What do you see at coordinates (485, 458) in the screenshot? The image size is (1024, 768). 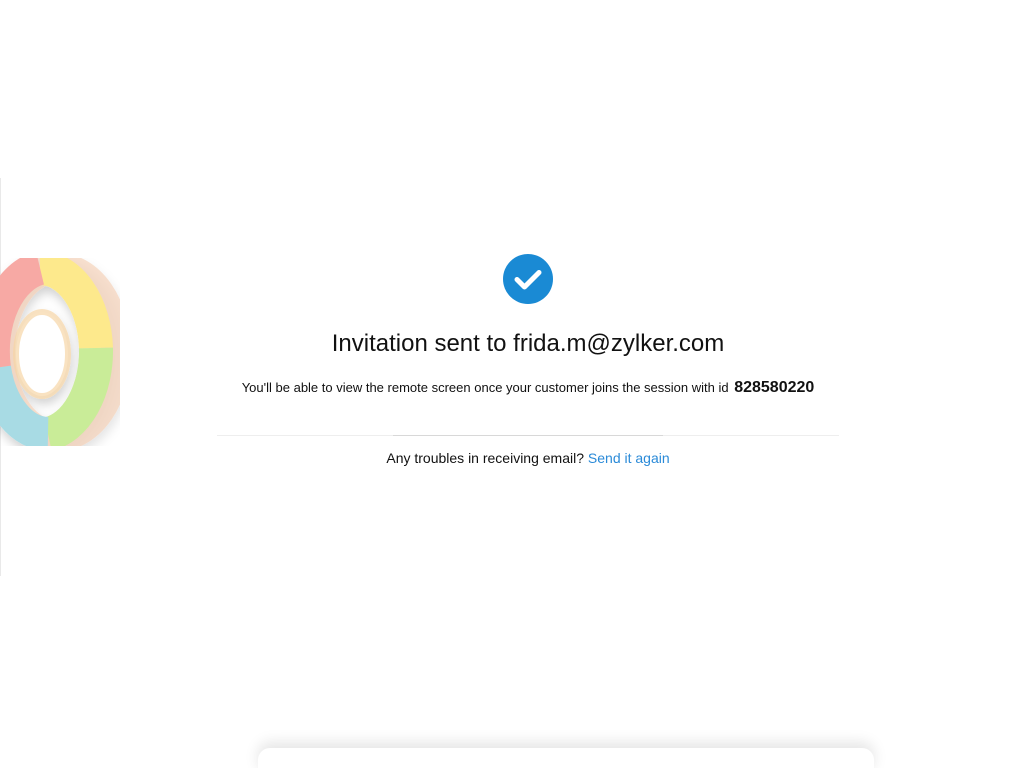 I see `resend-prompt: Any troubles in receiving email?` at bounding box center [485, 458].